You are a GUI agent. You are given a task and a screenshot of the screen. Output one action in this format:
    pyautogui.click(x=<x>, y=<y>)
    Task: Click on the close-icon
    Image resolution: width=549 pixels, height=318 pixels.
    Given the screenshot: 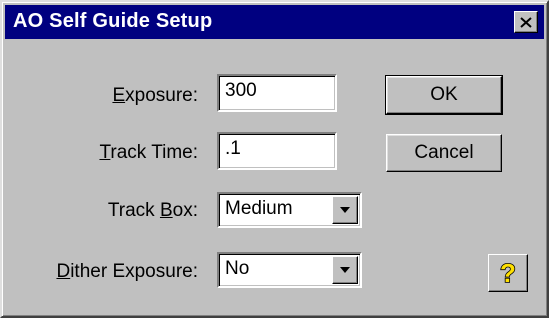 What is the action you would take?
    pyautogui.click(x=526, y=22)
    